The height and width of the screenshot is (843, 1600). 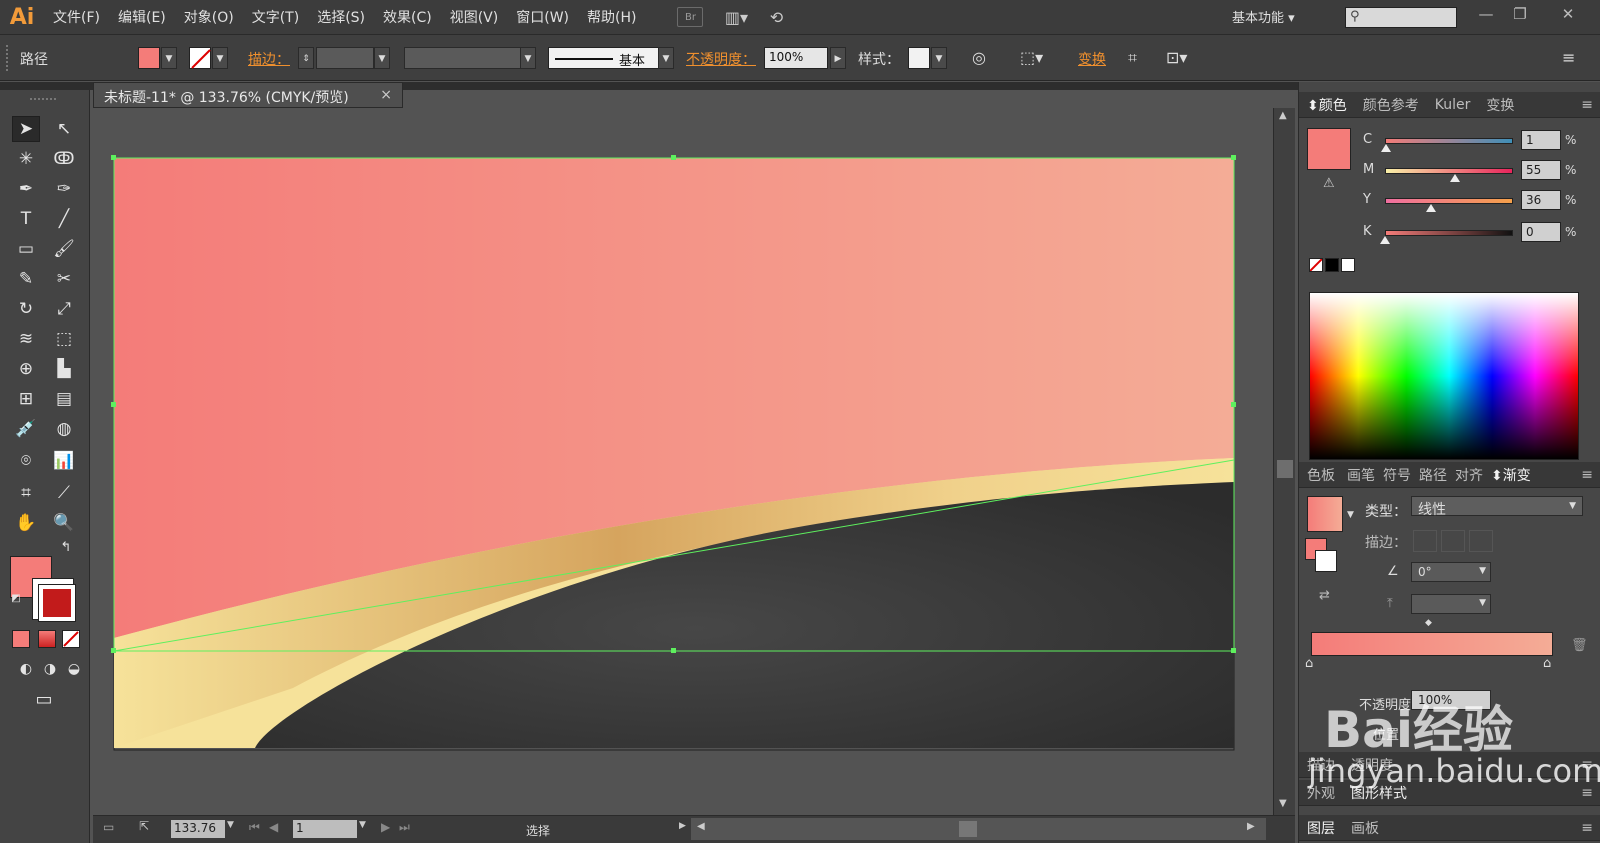 What do you see at coordinates (269, 59) in the screenshot?
I see `stroke-label: 描边：` at bounding box center [269, 59].